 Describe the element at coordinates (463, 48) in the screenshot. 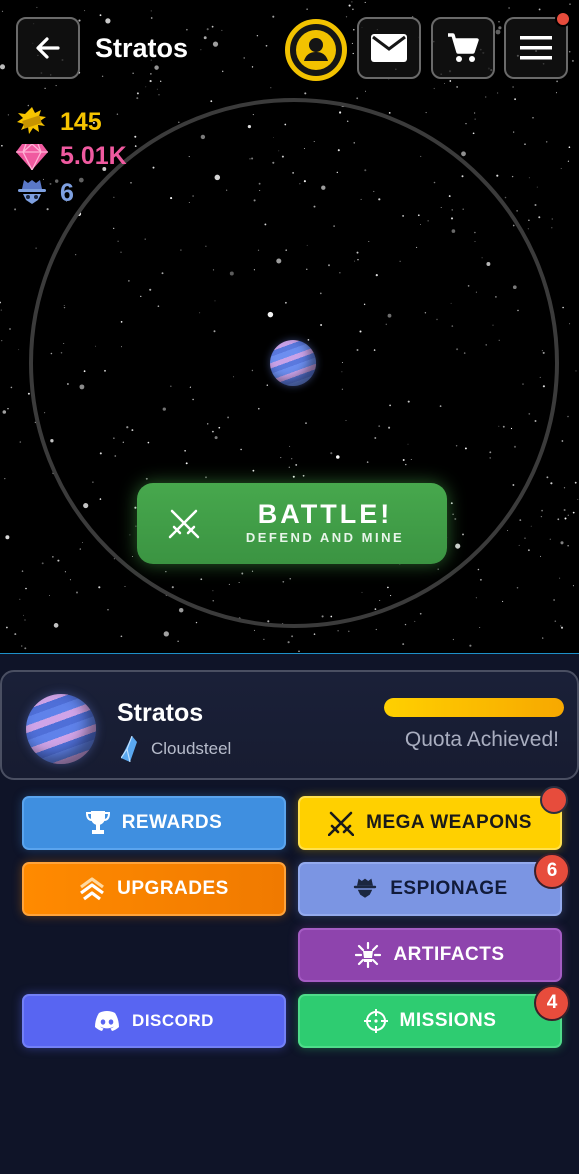

I see `cart-button` at that location.